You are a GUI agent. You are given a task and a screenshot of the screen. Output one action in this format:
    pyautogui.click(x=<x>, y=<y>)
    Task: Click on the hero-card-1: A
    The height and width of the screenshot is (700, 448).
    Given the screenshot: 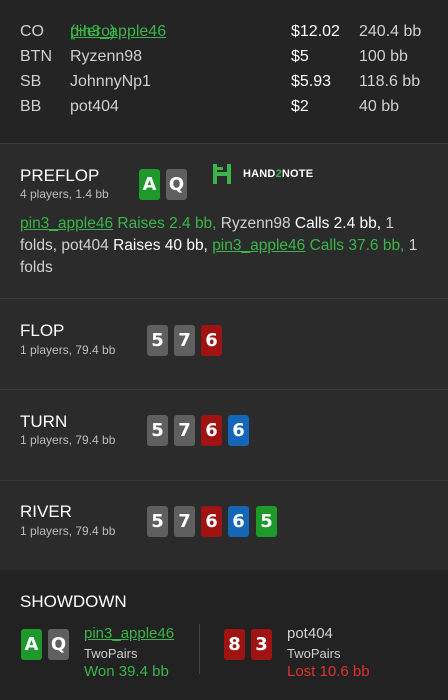 What is the action you would take?
    pyautogui.click(x=149, y=184)
    